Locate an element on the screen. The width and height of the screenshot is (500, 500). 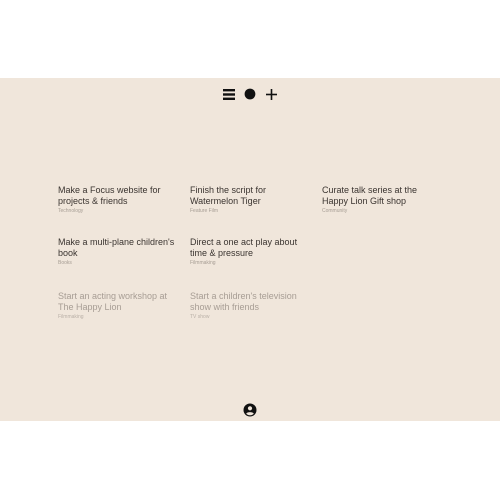
circle-icon is located at coordinates (250, 94).